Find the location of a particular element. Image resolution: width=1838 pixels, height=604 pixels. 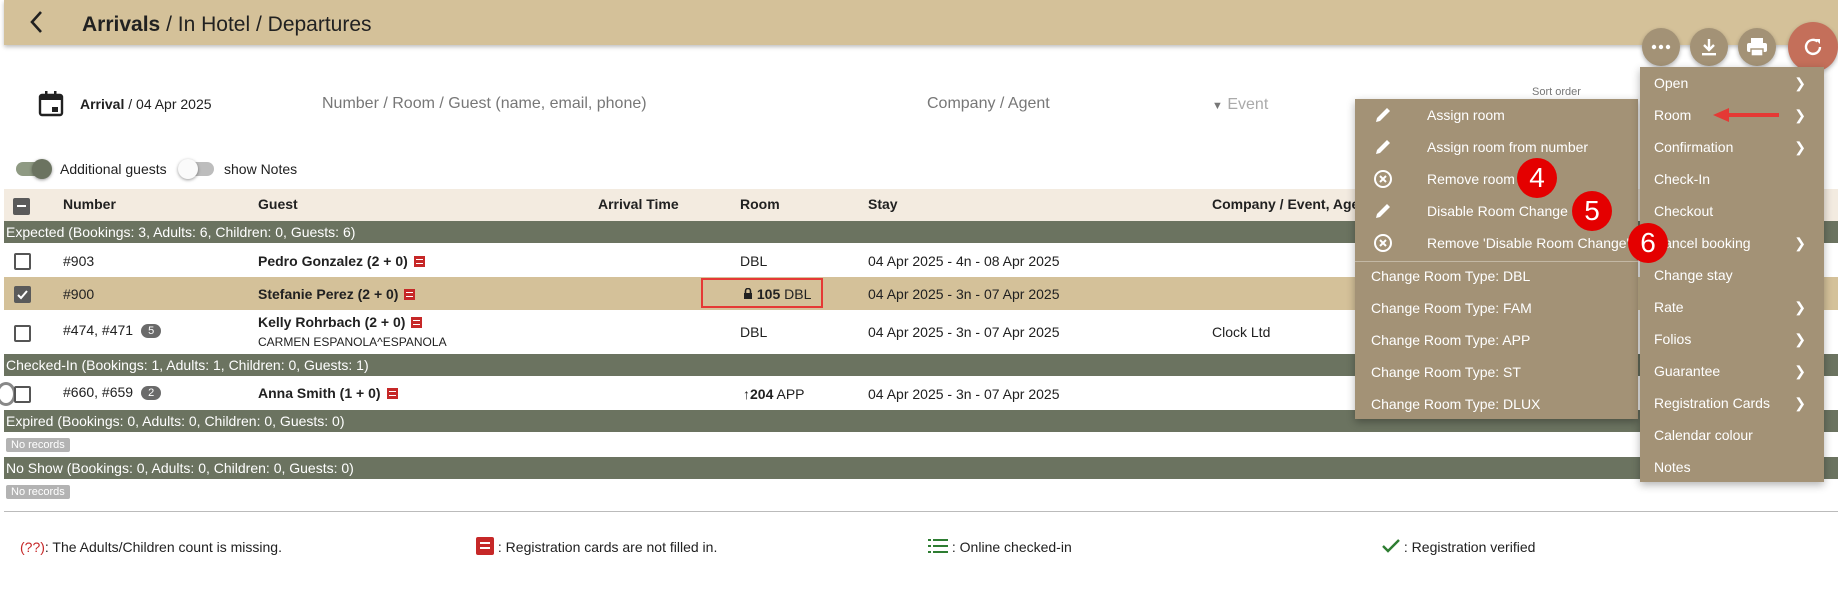

more-button is located at coordinates (1661, 47).